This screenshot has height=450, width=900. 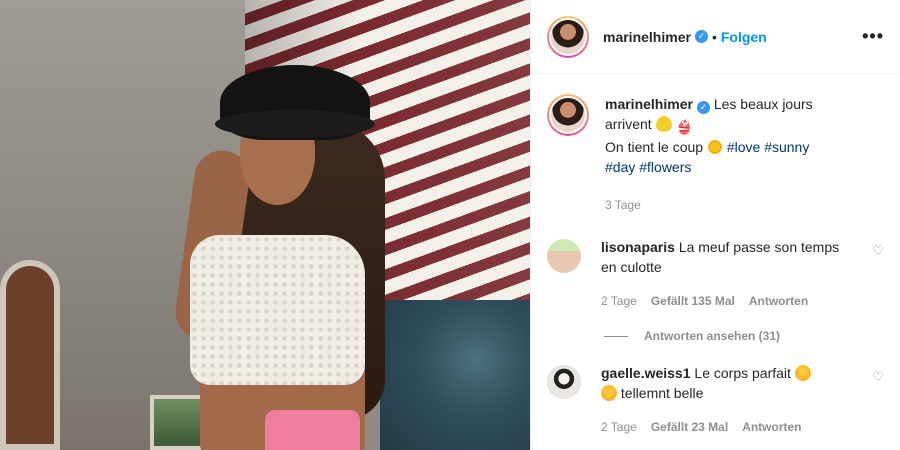 I want to click on comment-meta: 2 Tage Gefällt 23 Mal Antworten, so click(x=729, y=427).